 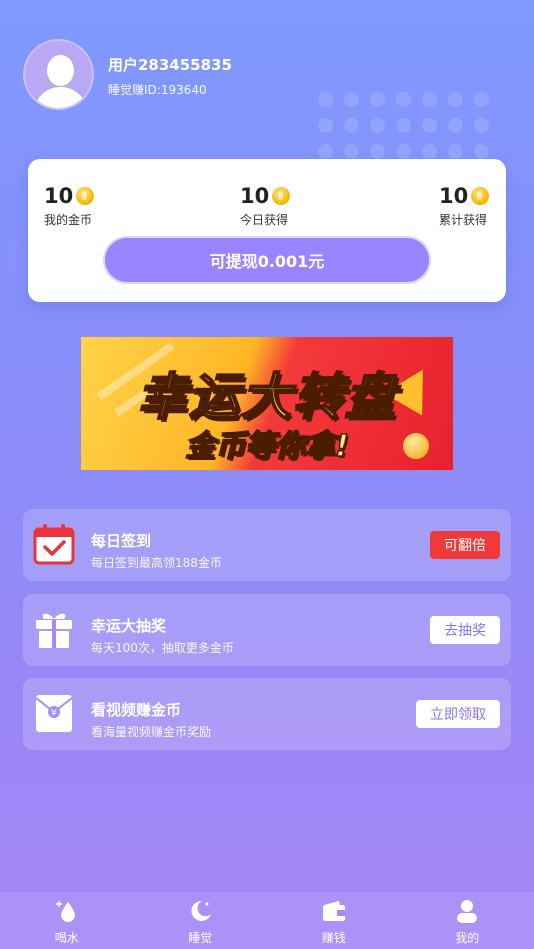 What do you see at coordinates (465, 545) in the screenshot?
I see `double-reward-button: 可翻倍` at bounding box center [465, 545].